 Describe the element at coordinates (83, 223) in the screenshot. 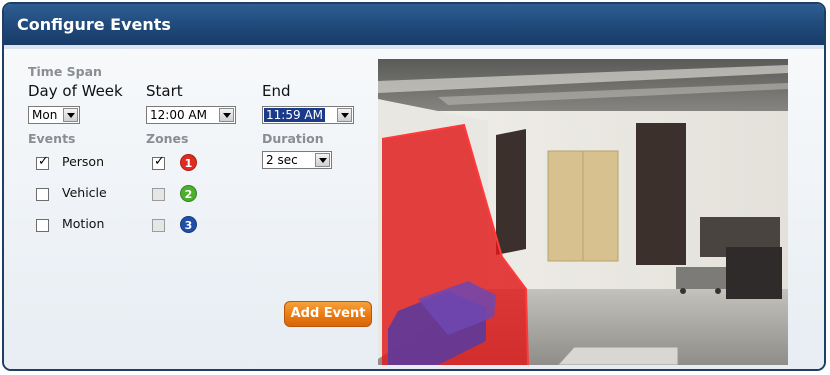

I see `event-motion-label: Motion` at that location.